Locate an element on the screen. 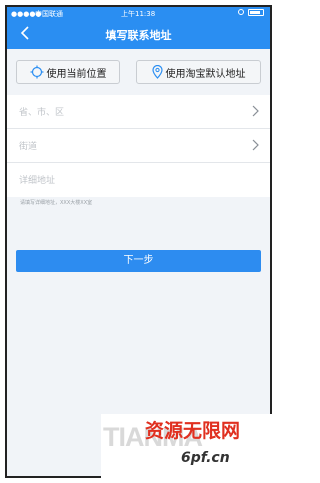 Image resolution: width=320 pixels, height=483 pixels. crosshair-icon is located at coordinates (36, 72).